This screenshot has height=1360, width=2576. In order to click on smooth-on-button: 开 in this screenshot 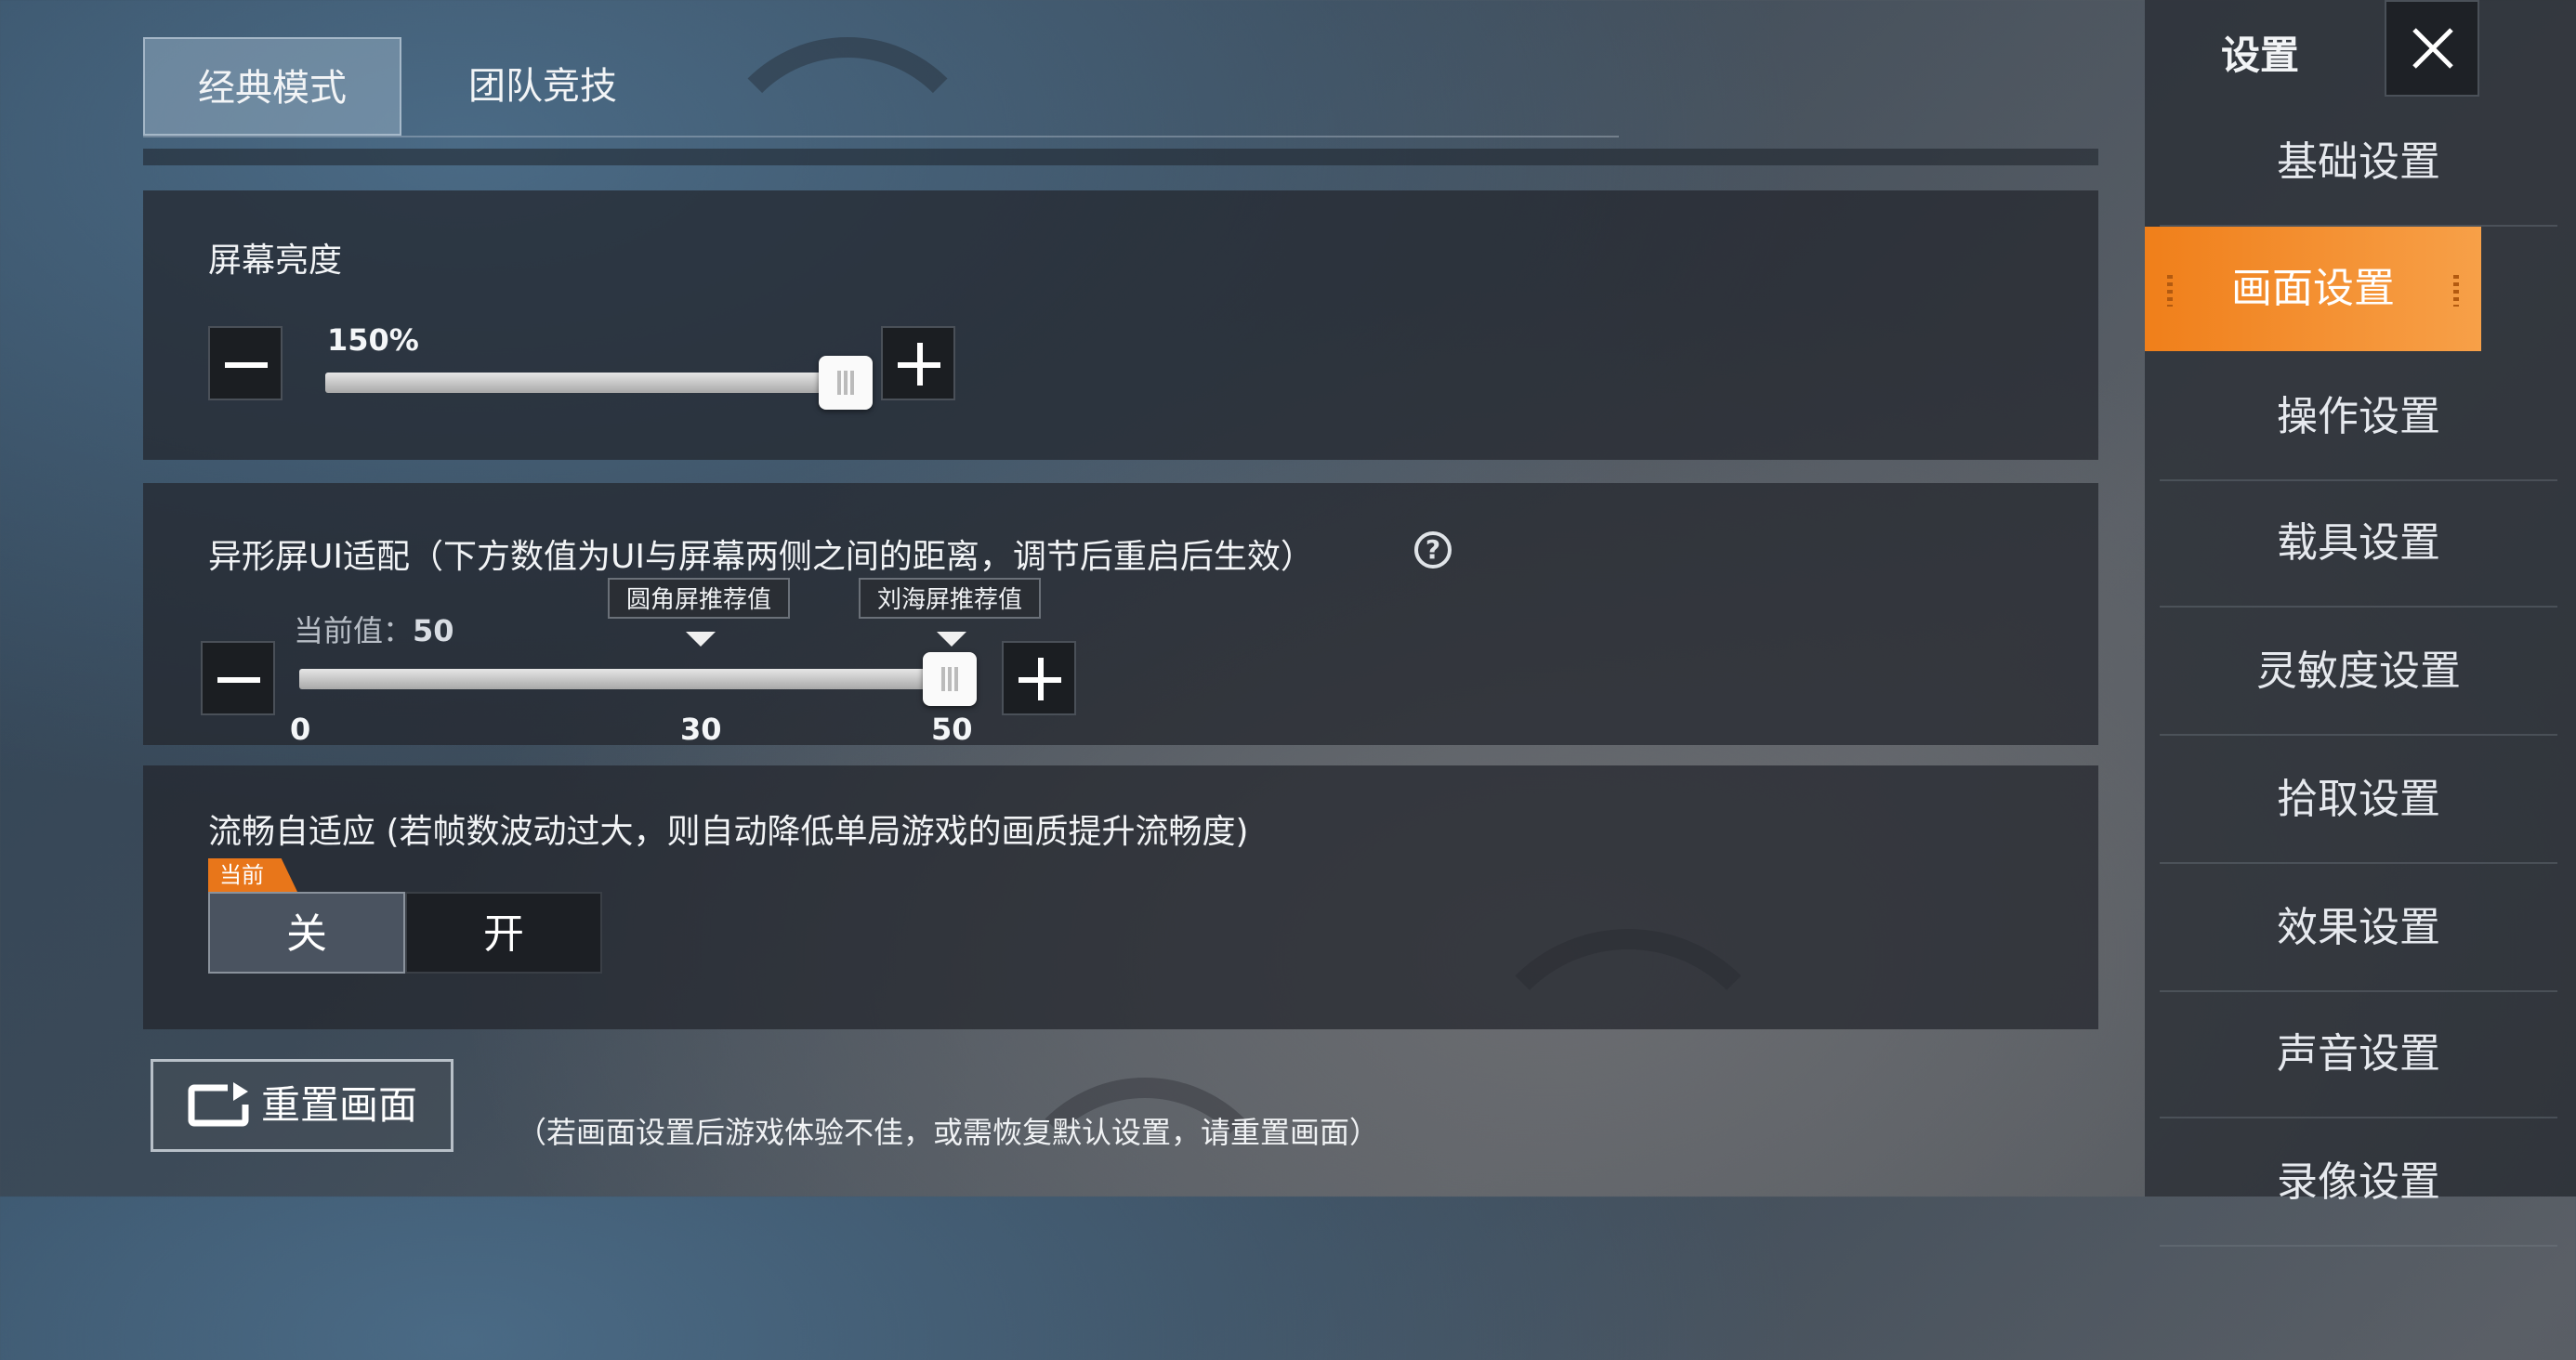, I will do `click(503, 933)`.